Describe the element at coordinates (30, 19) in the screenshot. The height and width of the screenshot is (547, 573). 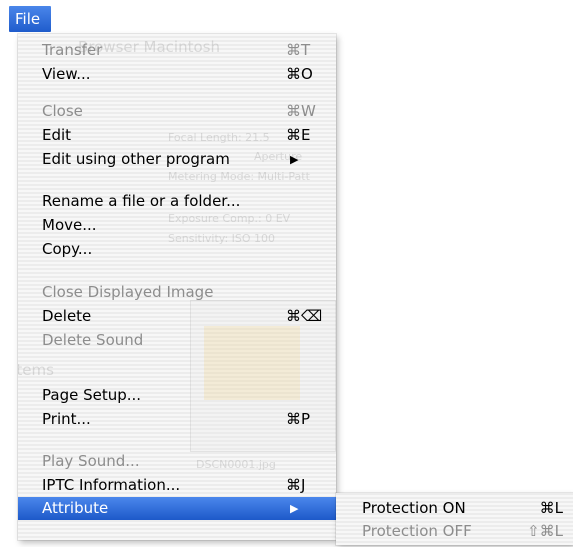
I see `menu-title-file: File` at that location.